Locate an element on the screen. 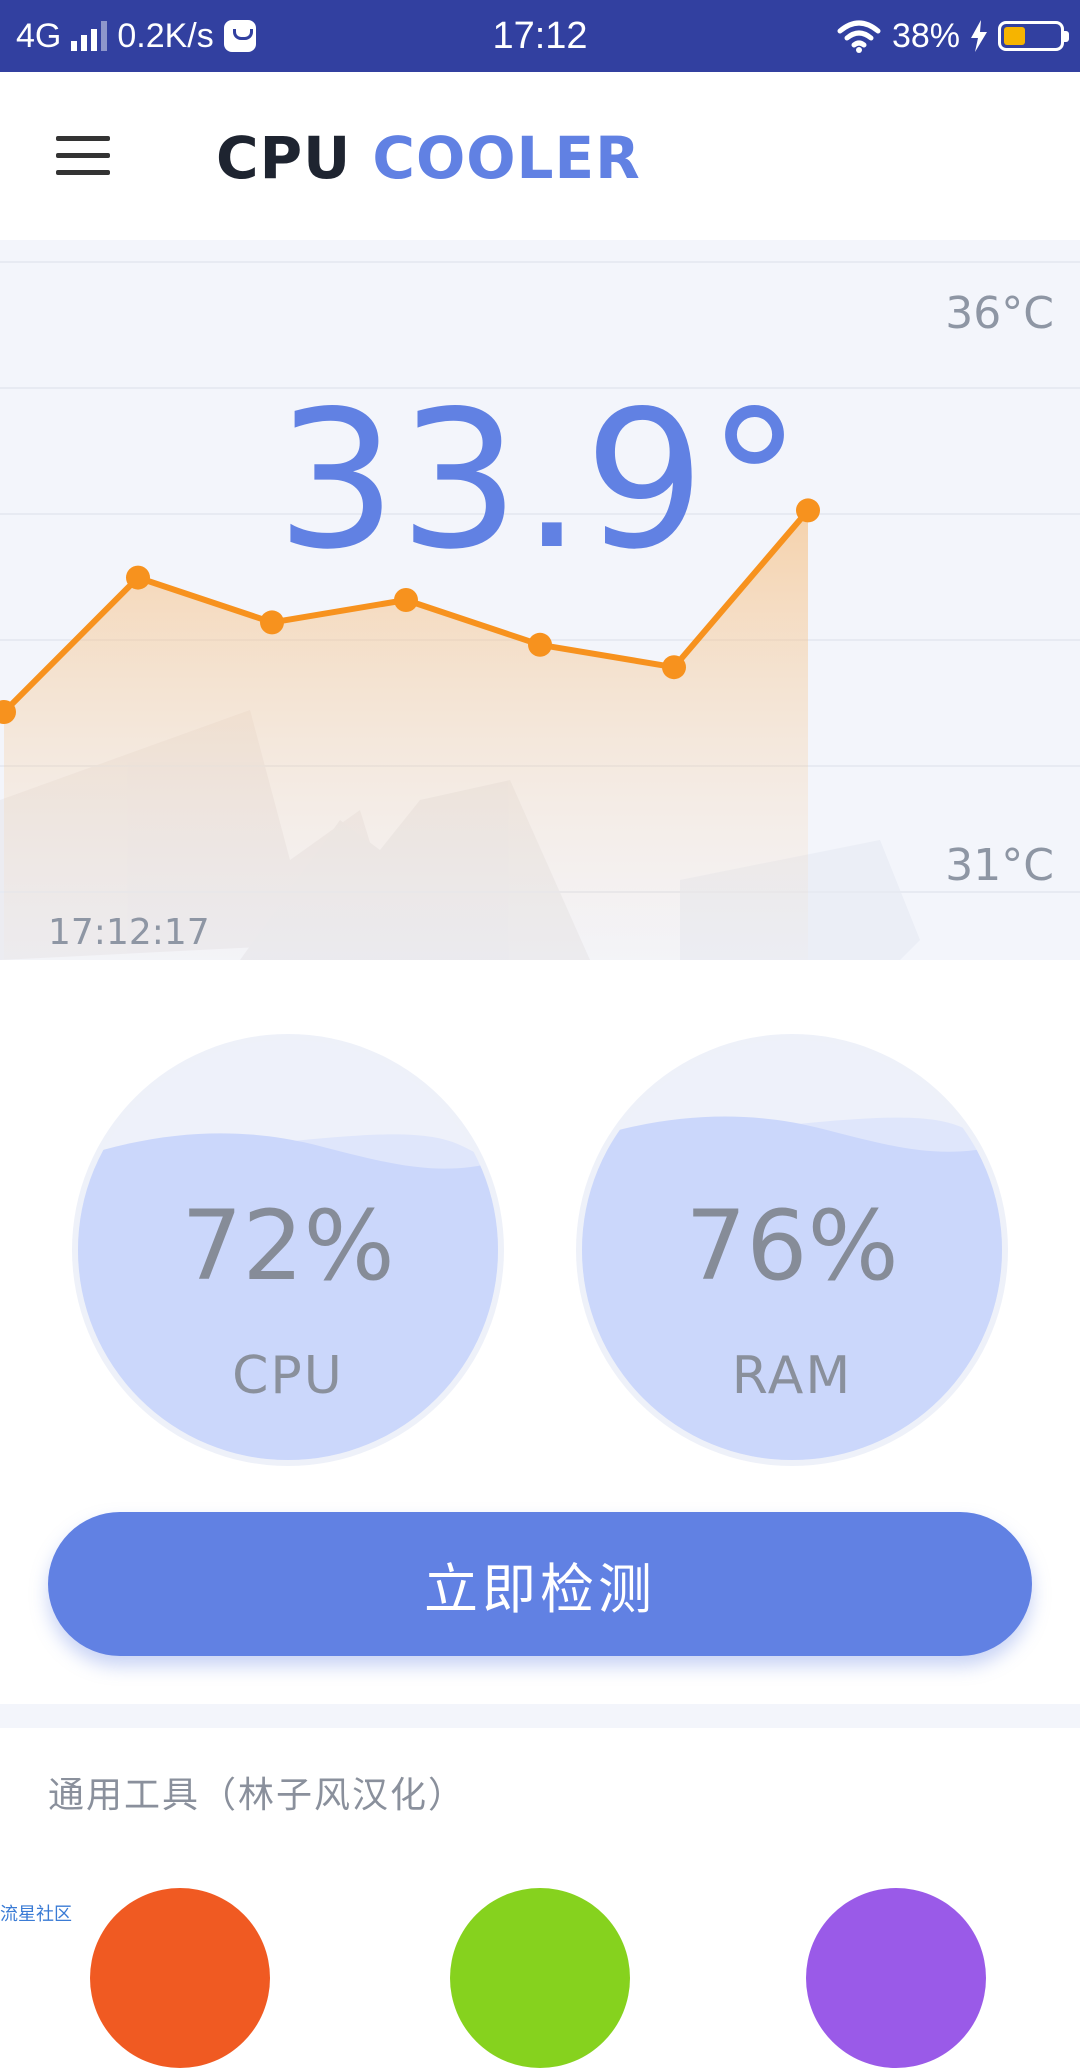  watermark: 流星社区 is located at coordinates (36, 1914).